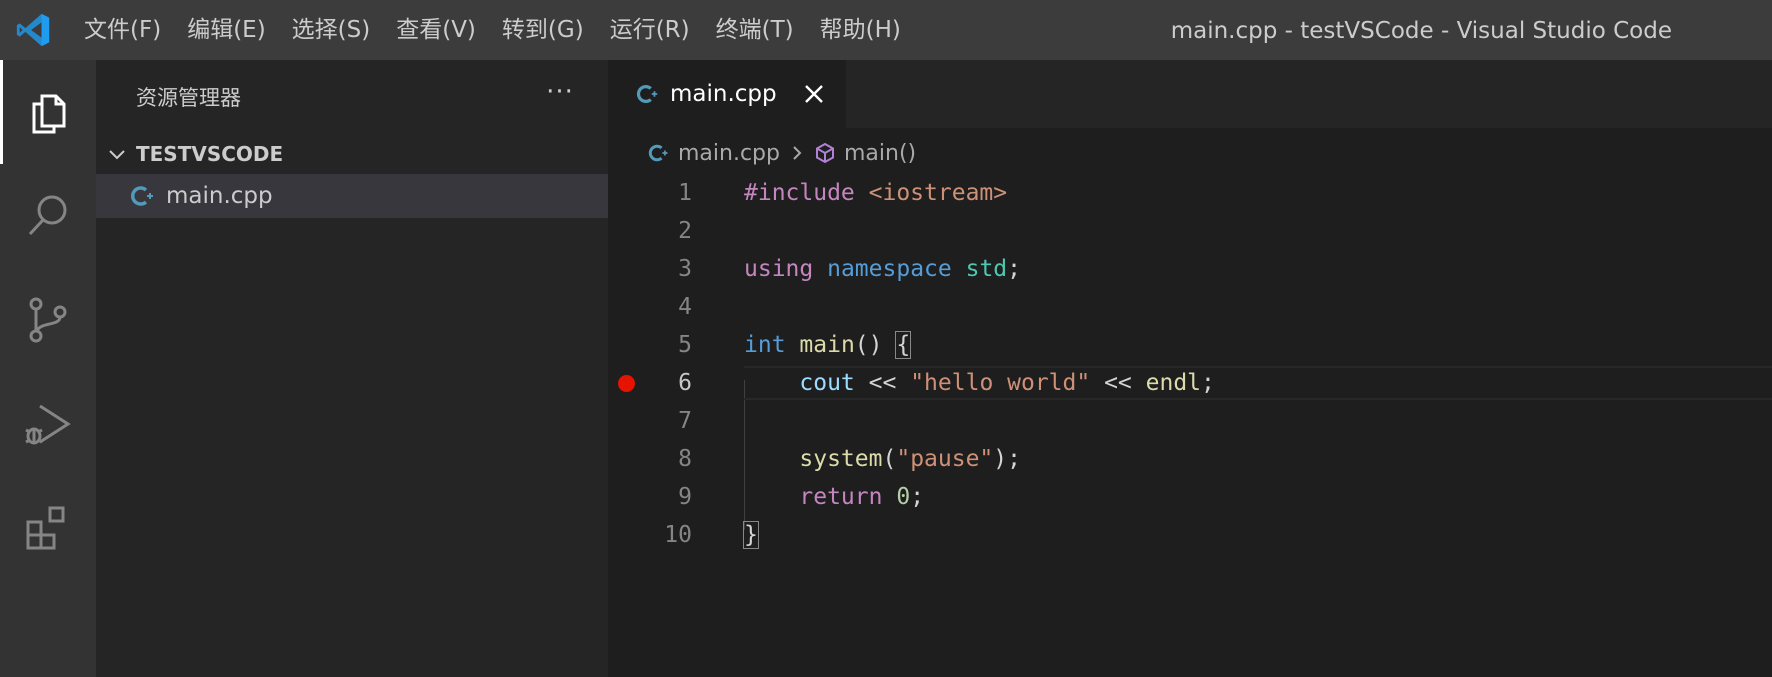 The width and height of the screenshot is (1772, 677). I want to click on editor-tabs: main.cpp, so click(1190, 94).